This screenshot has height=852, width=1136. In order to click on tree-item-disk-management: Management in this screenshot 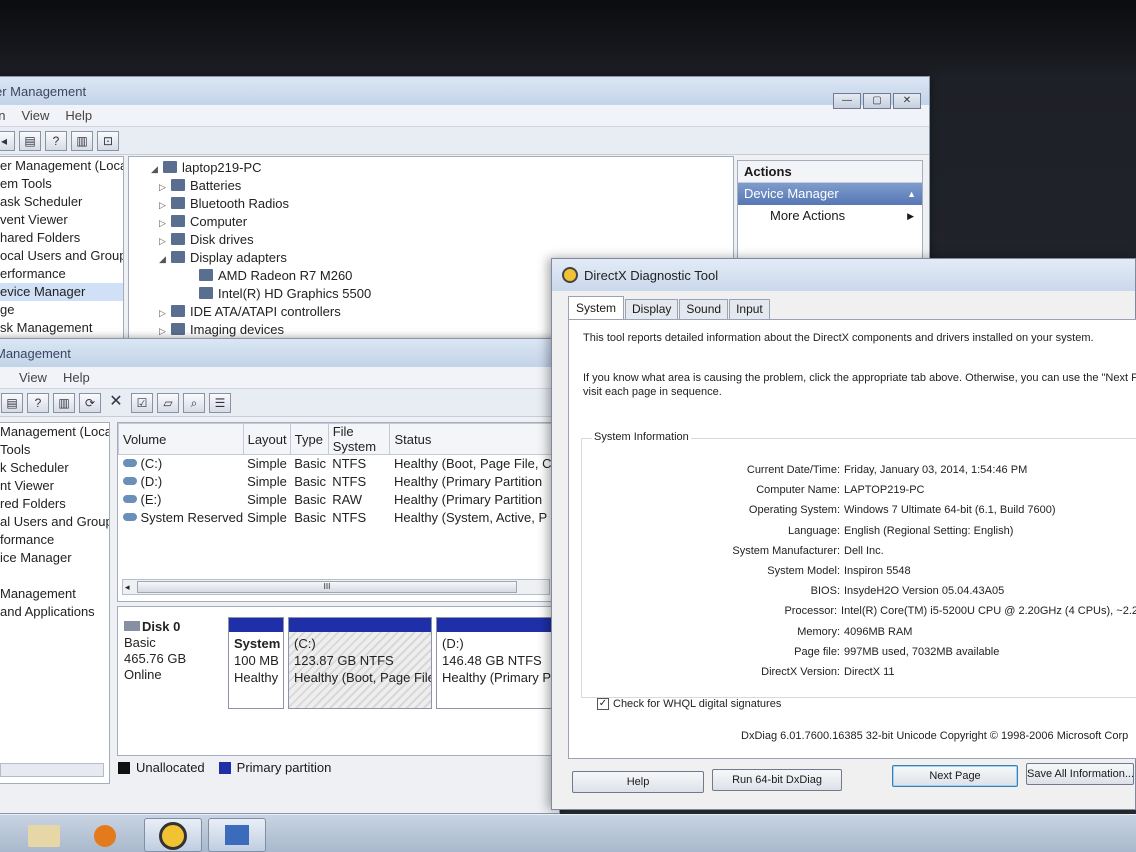, I will do `click(54, 594)`.